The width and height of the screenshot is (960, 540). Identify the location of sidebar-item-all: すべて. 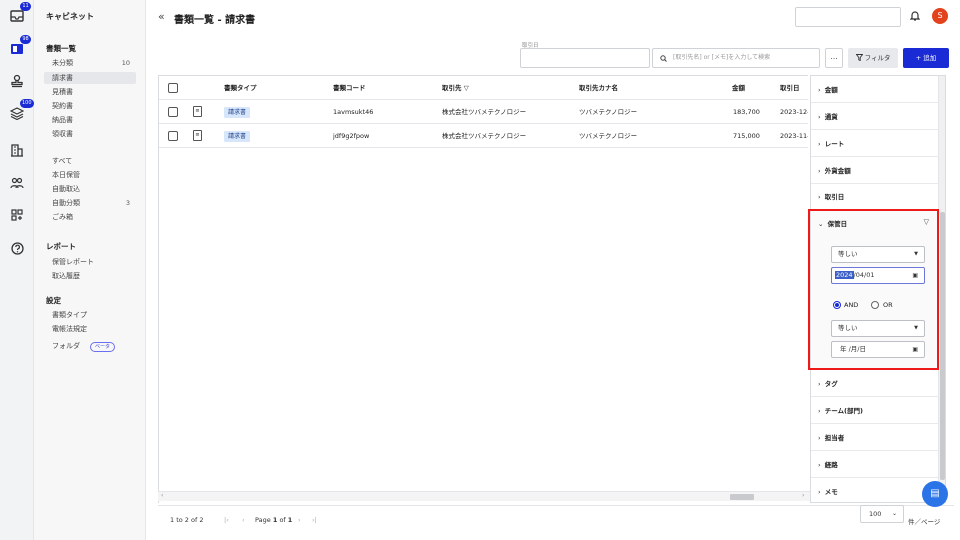
(90, 161).